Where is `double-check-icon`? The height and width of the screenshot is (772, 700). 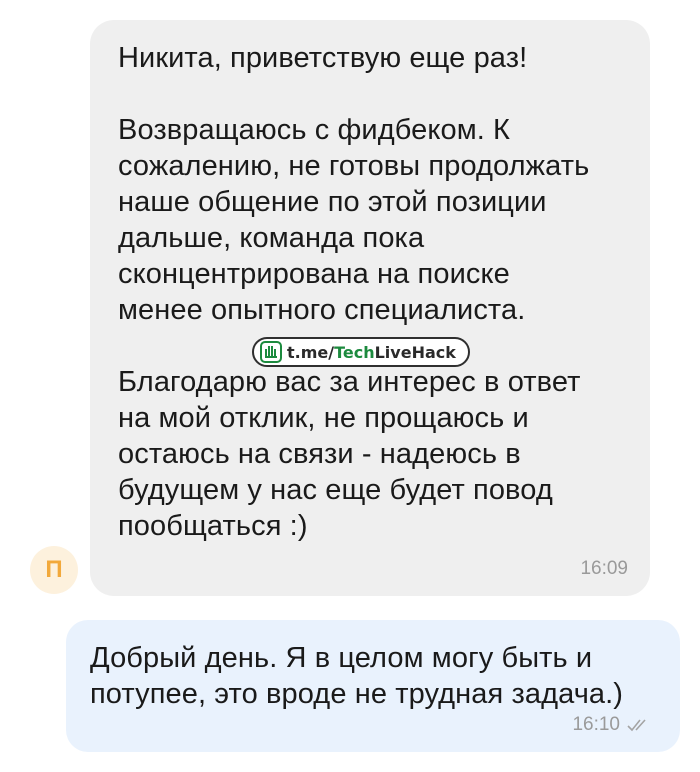 double-check-icon is located at coordinates (636, 725).